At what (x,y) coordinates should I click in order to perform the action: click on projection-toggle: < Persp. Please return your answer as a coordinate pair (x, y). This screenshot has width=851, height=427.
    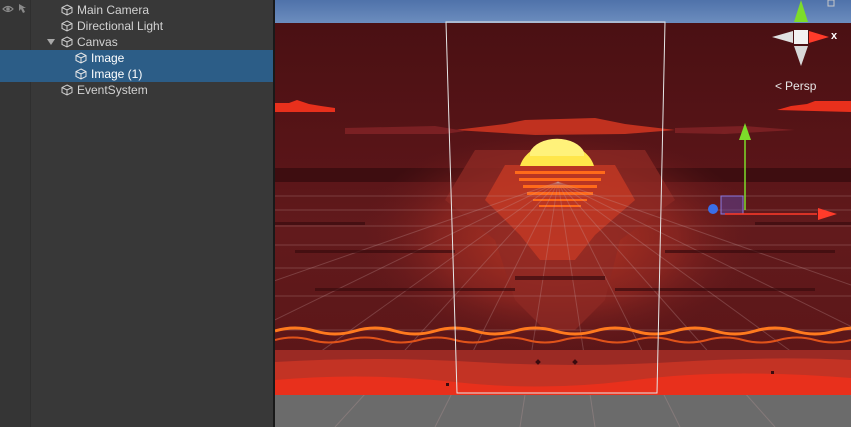
    Looking at the image, I should click on (795, 86).